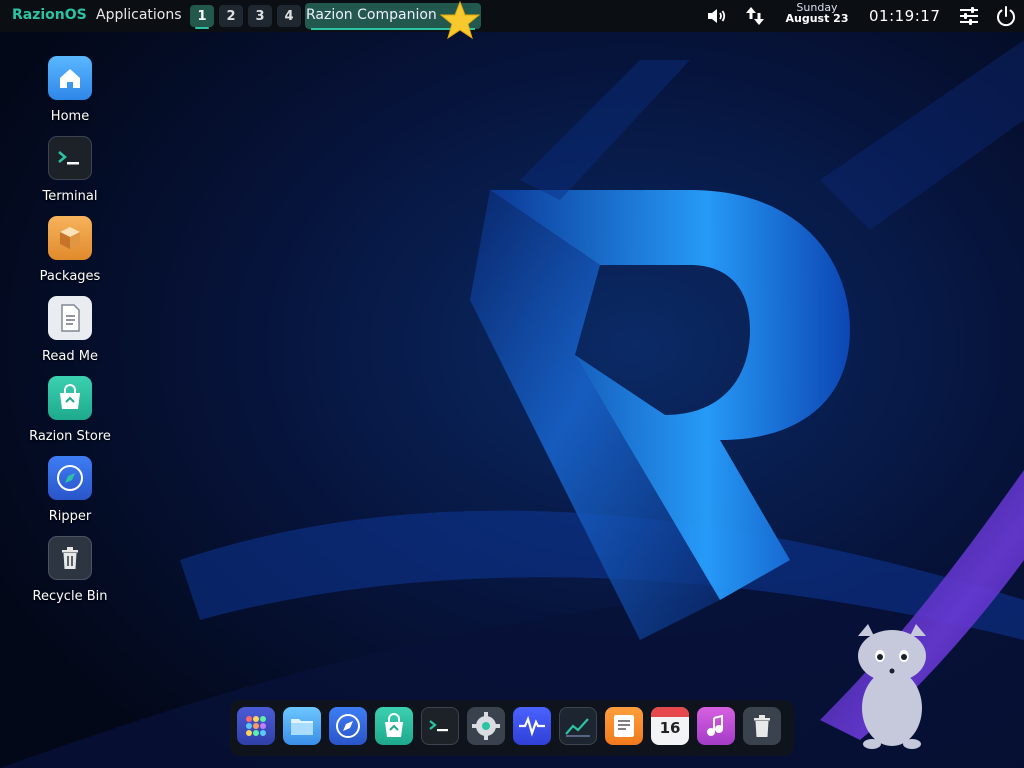 This screenshot has height=768, width=1024. What do you see at coordinates (69, 356) in the screenshot?
I see `desktop-icon-label: Read Me` at bounding box center [69, 356].